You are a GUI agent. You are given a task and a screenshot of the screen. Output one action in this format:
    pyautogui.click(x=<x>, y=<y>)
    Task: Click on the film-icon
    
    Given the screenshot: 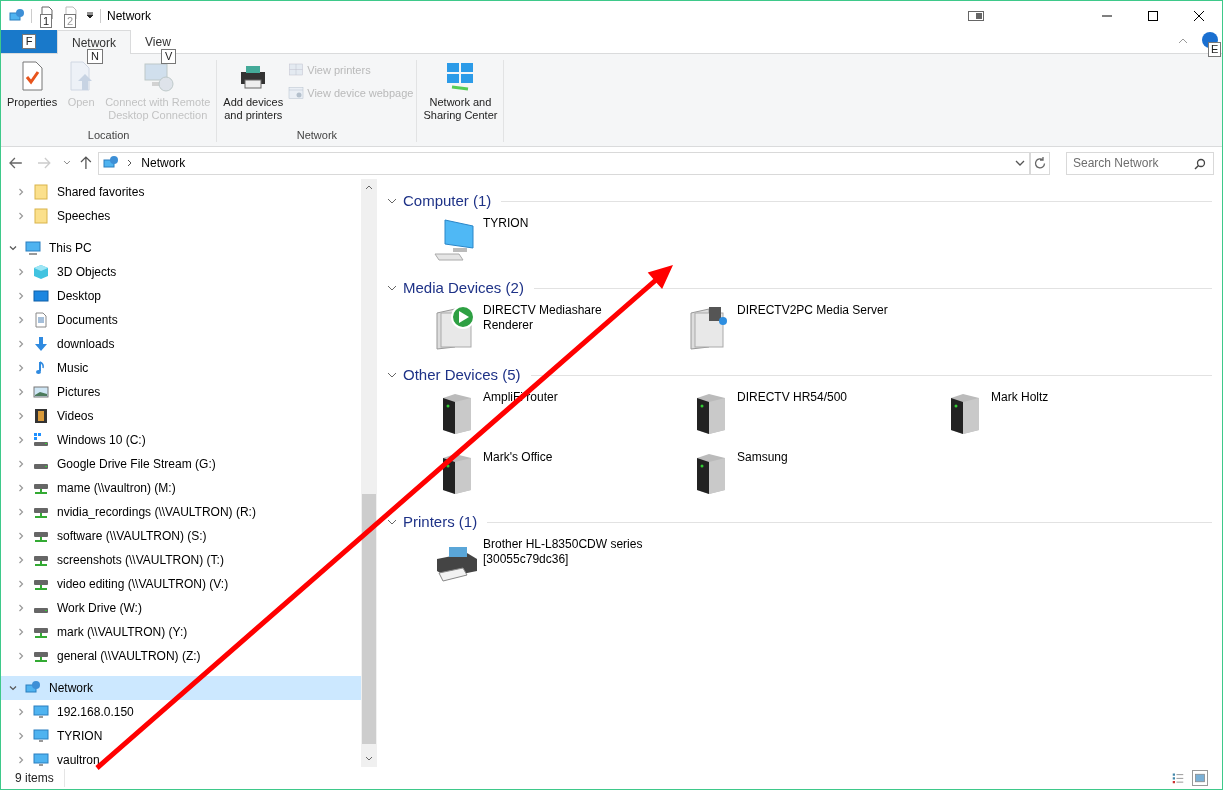 What is the action you would take?
    pyautogui.click(x=41, y=416)
    